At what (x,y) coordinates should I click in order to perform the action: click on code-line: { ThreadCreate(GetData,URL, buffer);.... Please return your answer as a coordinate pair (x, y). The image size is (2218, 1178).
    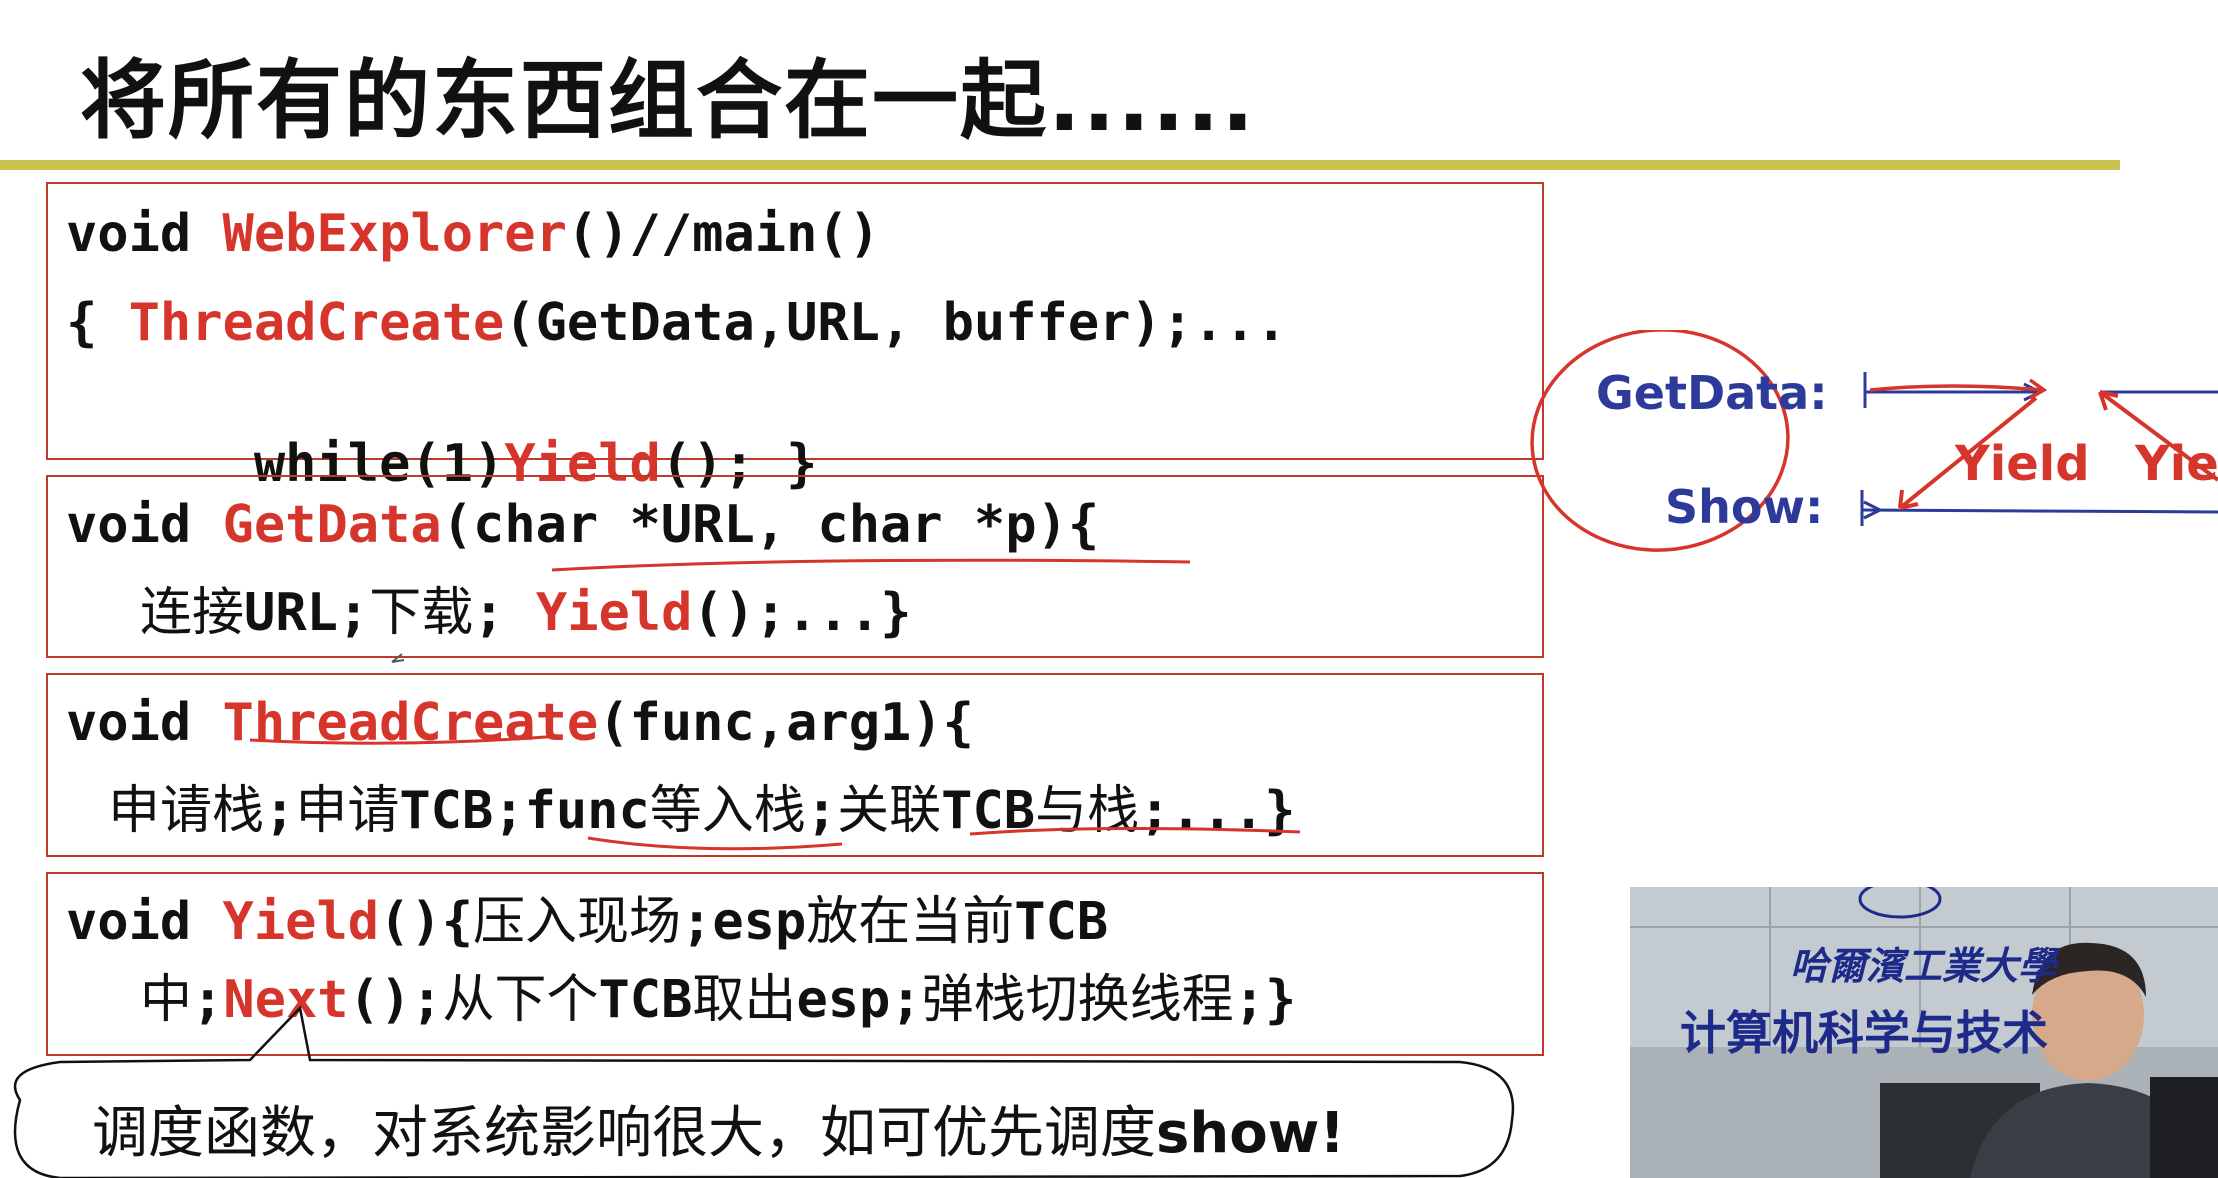
    Looking at the image, I should click on (676, 323).